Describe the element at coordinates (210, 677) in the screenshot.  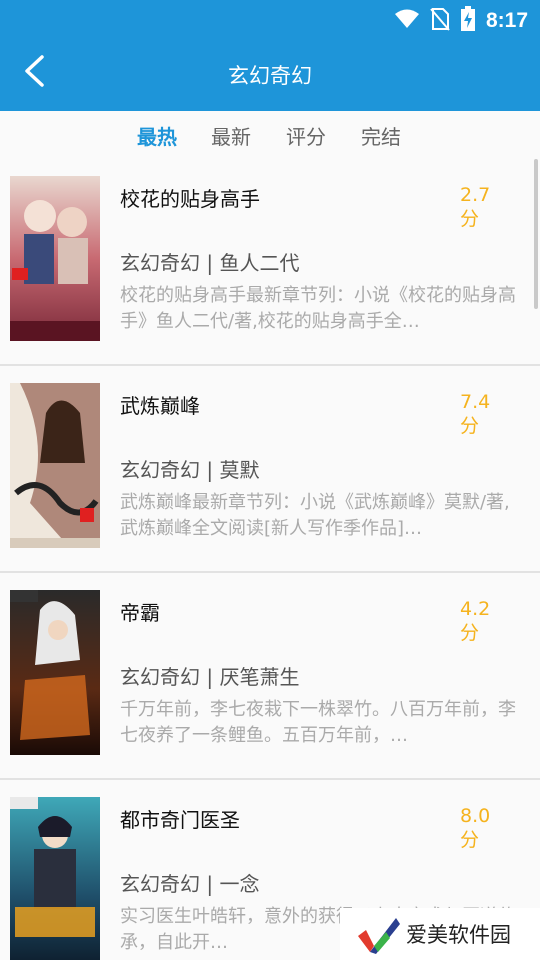
I see `book-meta: 玄幻奇幻 | 厌笔萧生` at that location.